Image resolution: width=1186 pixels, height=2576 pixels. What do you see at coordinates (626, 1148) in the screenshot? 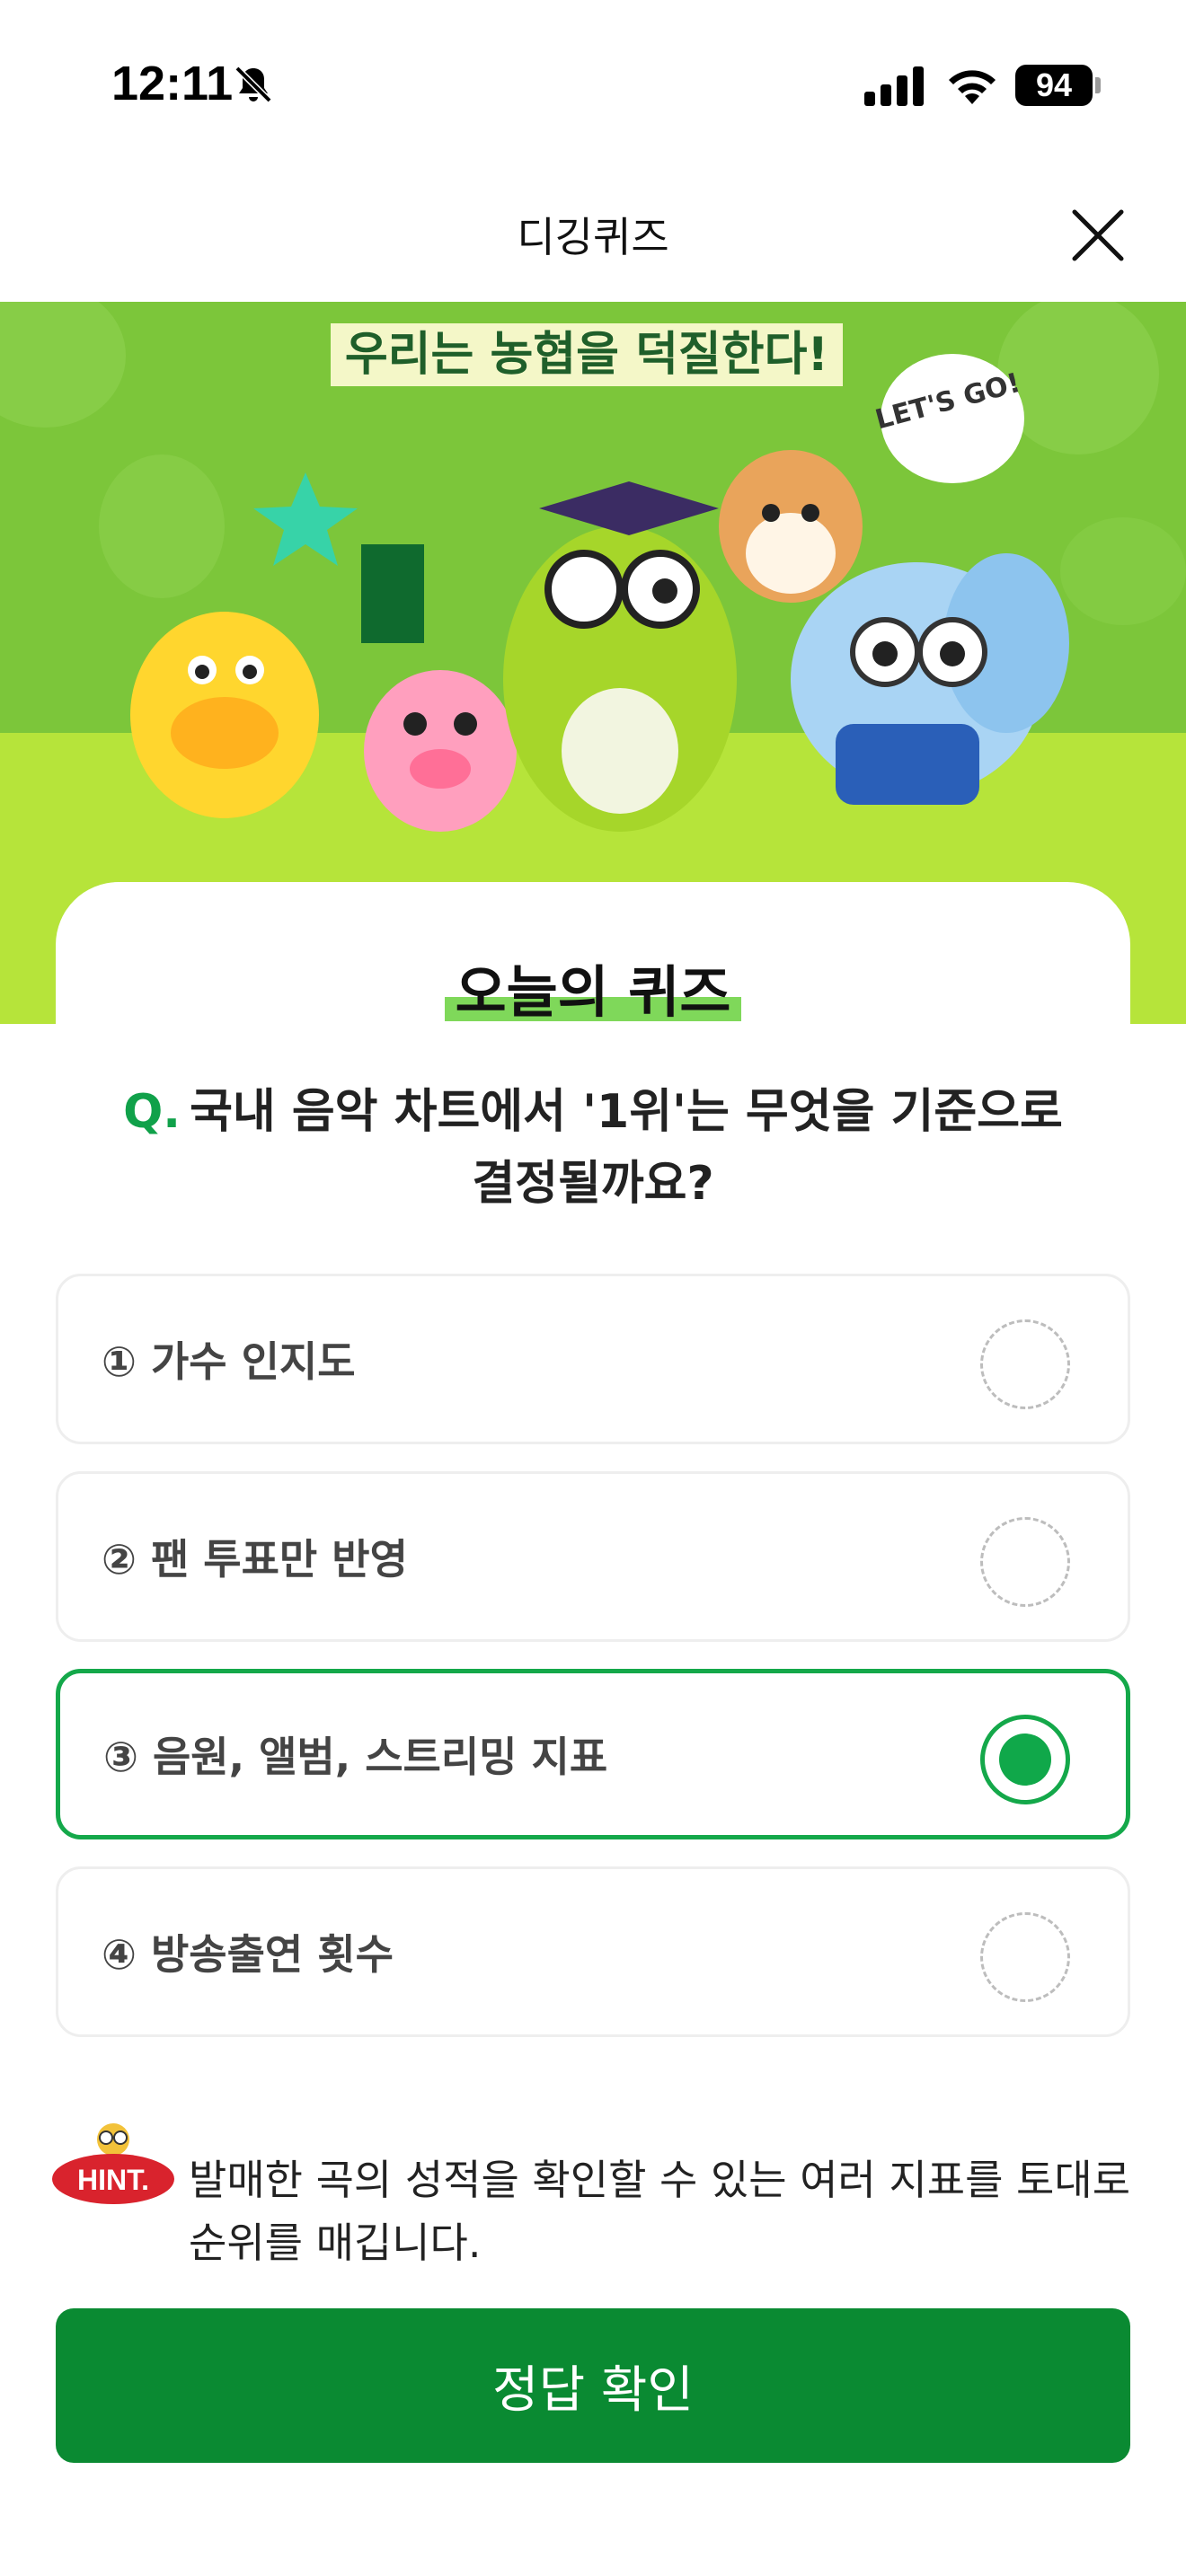
I see `question-text: 국내 음악 차트에서 '1위'는 무엇을 기준으로 결정될까요?` at bounding box center [626, 1148].